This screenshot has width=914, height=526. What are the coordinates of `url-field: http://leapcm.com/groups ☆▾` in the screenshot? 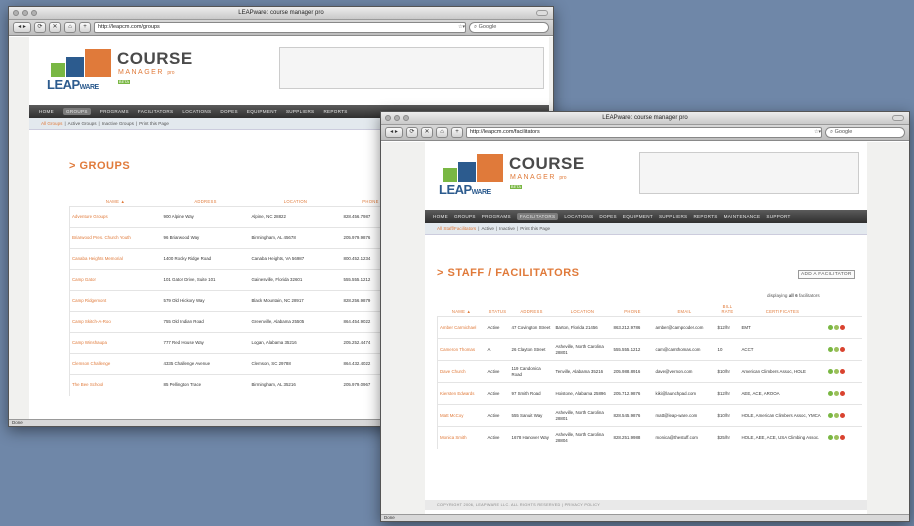 It's located at (280, 27).